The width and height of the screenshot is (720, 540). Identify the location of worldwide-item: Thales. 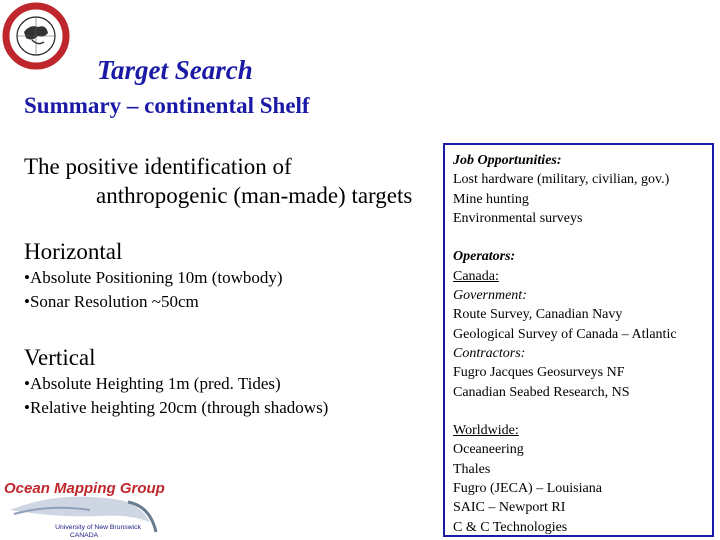
(472, 469).